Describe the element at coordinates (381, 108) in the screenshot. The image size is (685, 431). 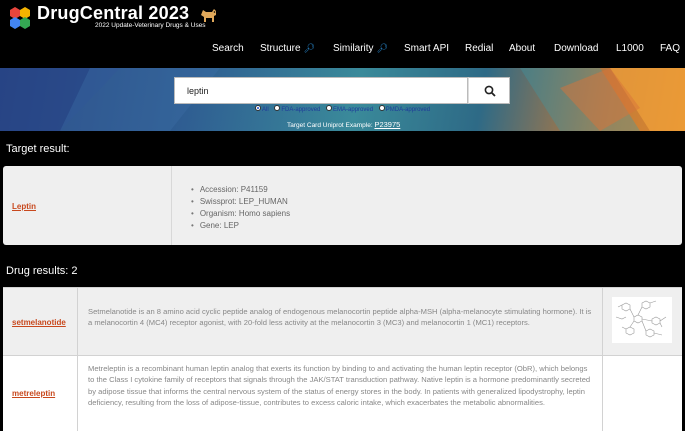
I see `radio-pmda-approved` at that location.